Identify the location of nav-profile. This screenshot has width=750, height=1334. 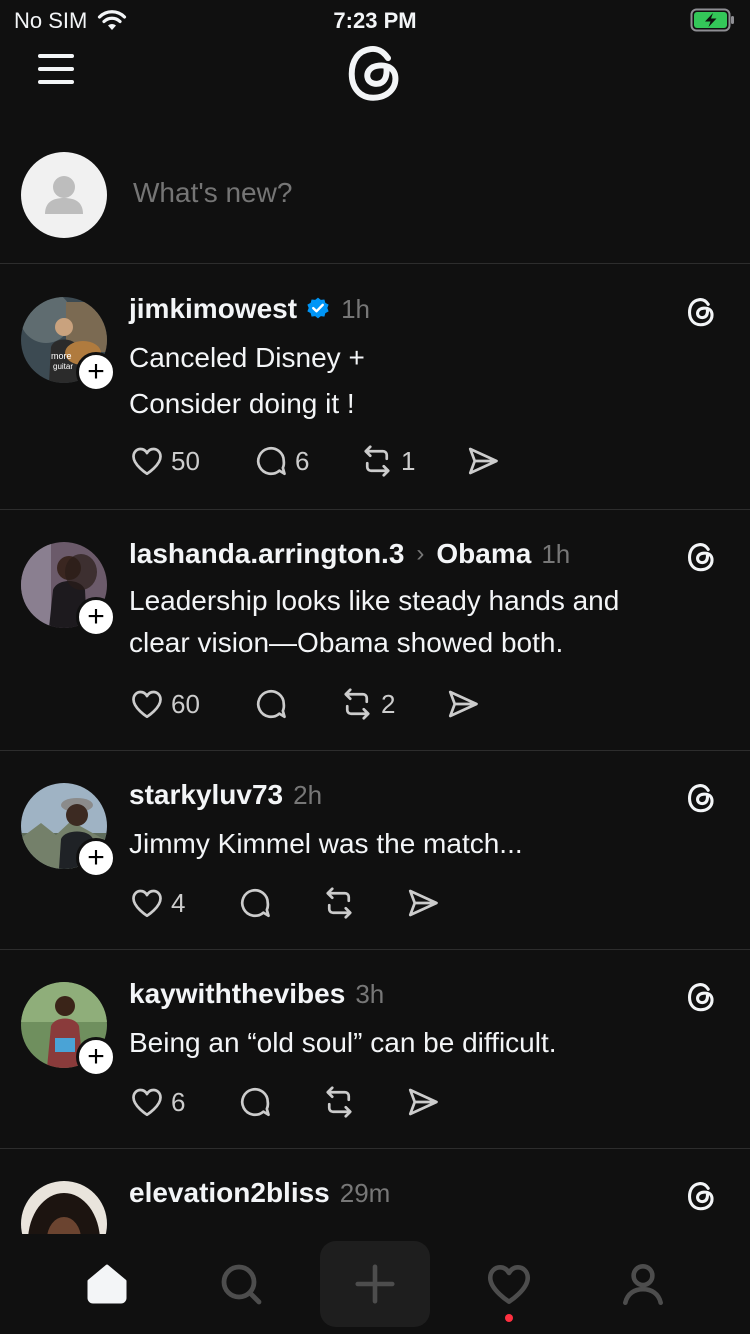
(643, 1284).